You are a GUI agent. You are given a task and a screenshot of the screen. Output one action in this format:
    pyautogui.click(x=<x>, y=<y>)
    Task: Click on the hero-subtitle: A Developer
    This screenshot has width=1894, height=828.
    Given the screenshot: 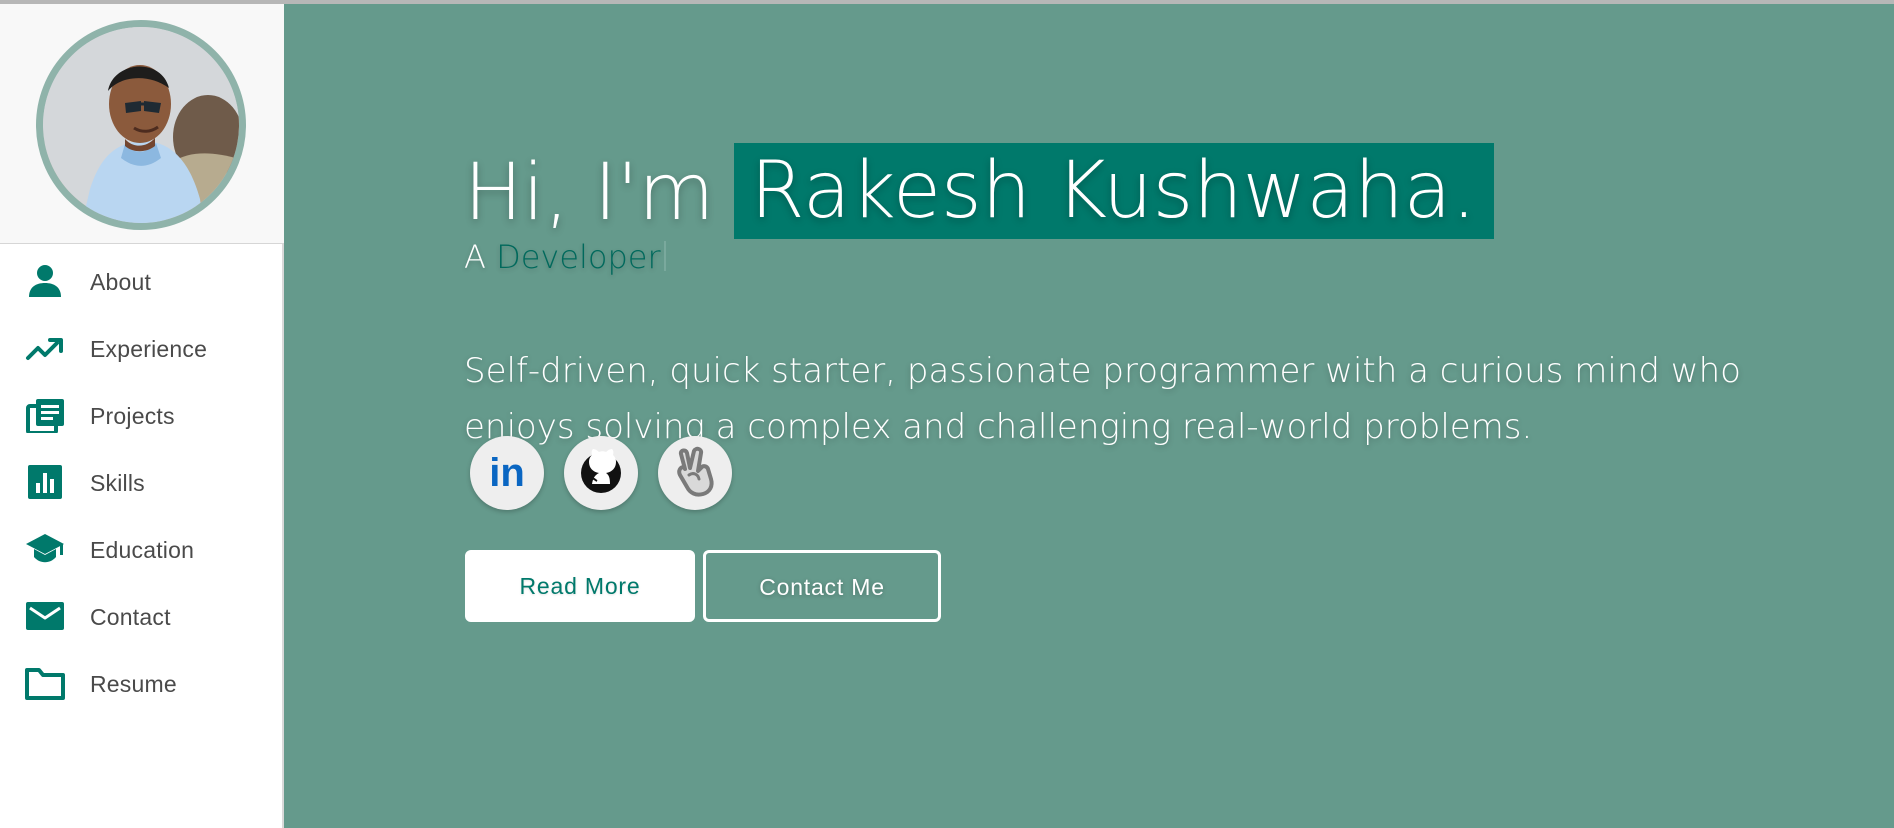 What is the action you would take?
    pyautogui.click(x=565, y=257)
    